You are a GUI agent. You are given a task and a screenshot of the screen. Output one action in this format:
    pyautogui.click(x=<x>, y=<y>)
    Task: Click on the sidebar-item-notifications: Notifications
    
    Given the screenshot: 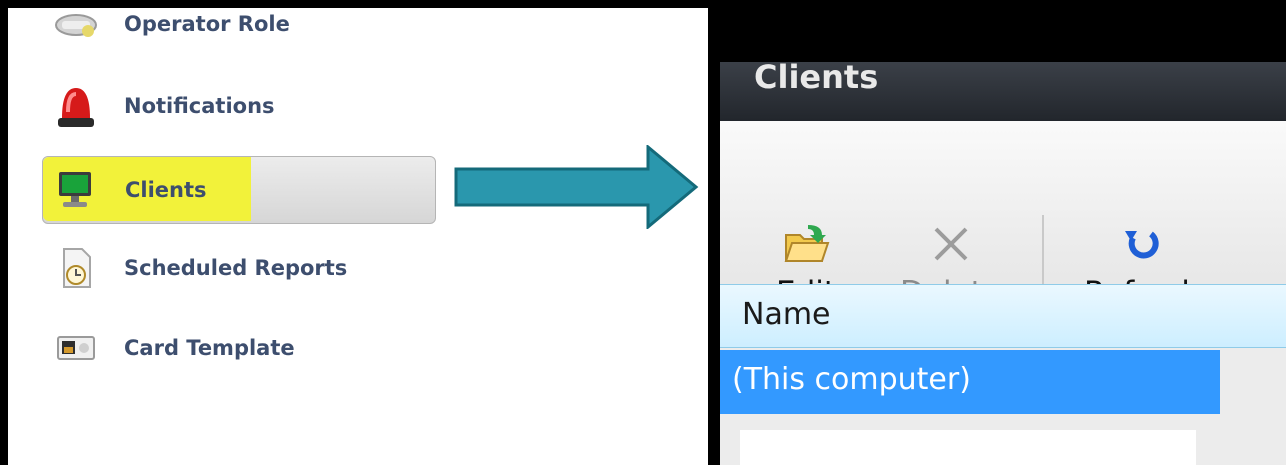 What is the action you would take?
    pyautogui.click(x=228, y=106)
    